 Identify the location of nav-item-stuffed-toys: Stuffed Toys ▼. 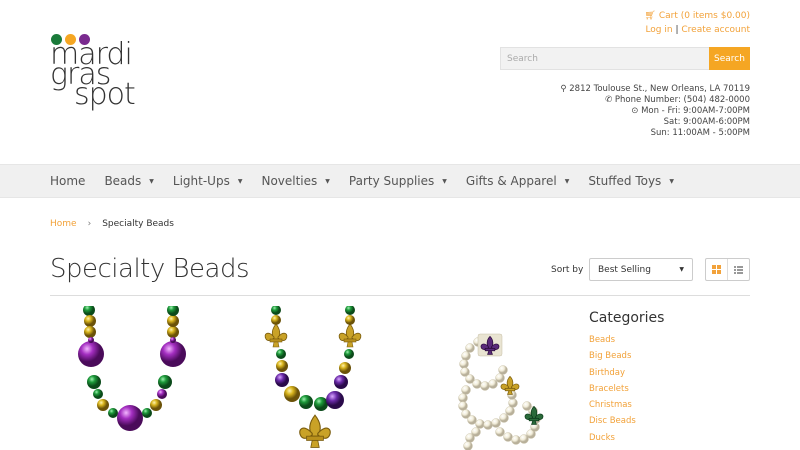
(631, 181).